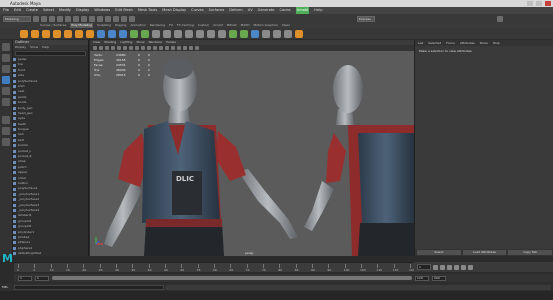 The image size is (553, 300). What do you see at coordinates (112, 33) in the screenshot?
I see `separate-icon` at bounding box center [112, 33].